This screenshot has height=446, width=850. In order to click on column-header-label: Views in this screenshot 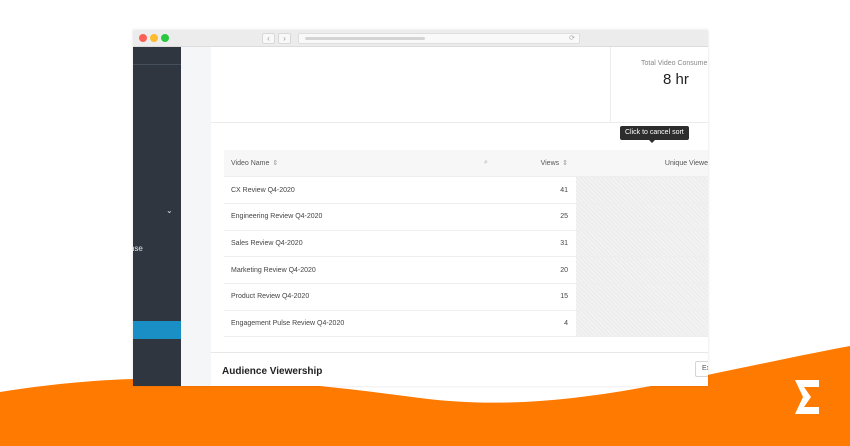, I will do `click(550, 164)`.